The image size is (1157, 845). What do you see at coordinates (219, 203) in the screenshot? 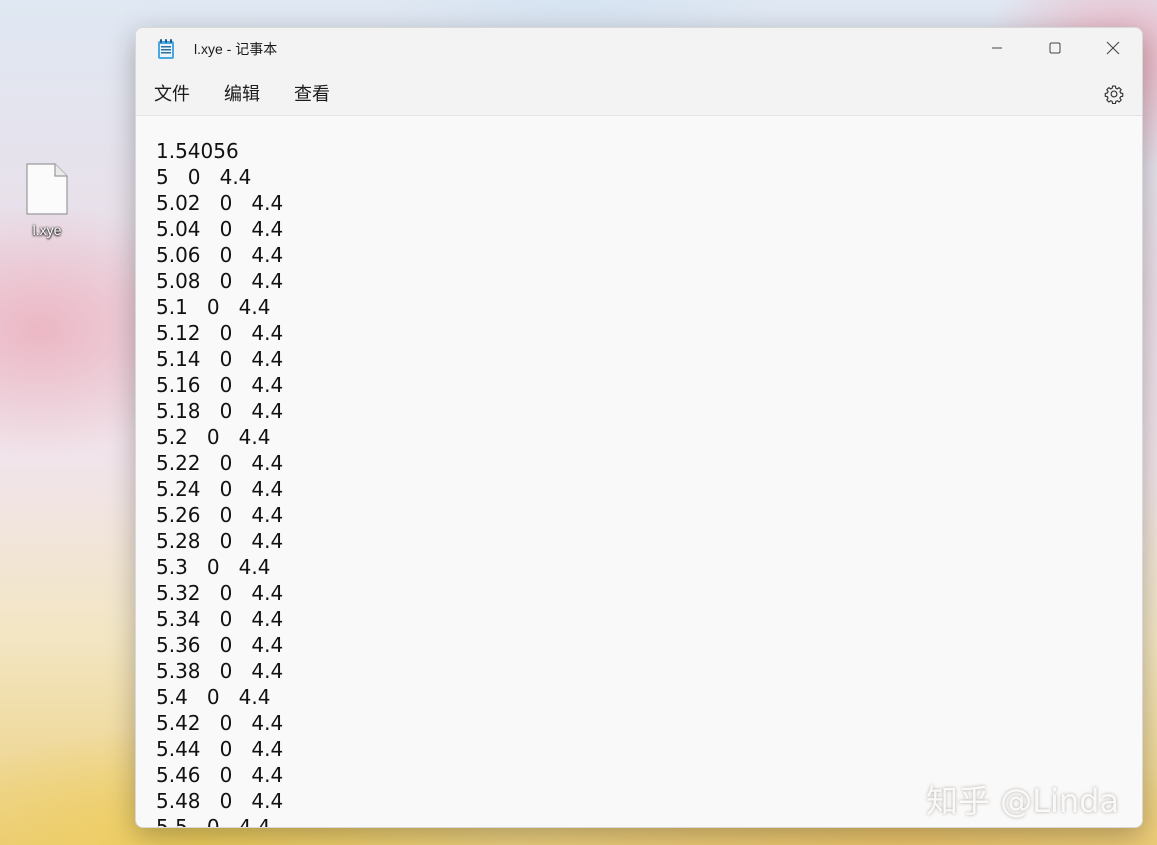
I see `text-line: 5.02 0 4.4` at bounding box center [219, 203].